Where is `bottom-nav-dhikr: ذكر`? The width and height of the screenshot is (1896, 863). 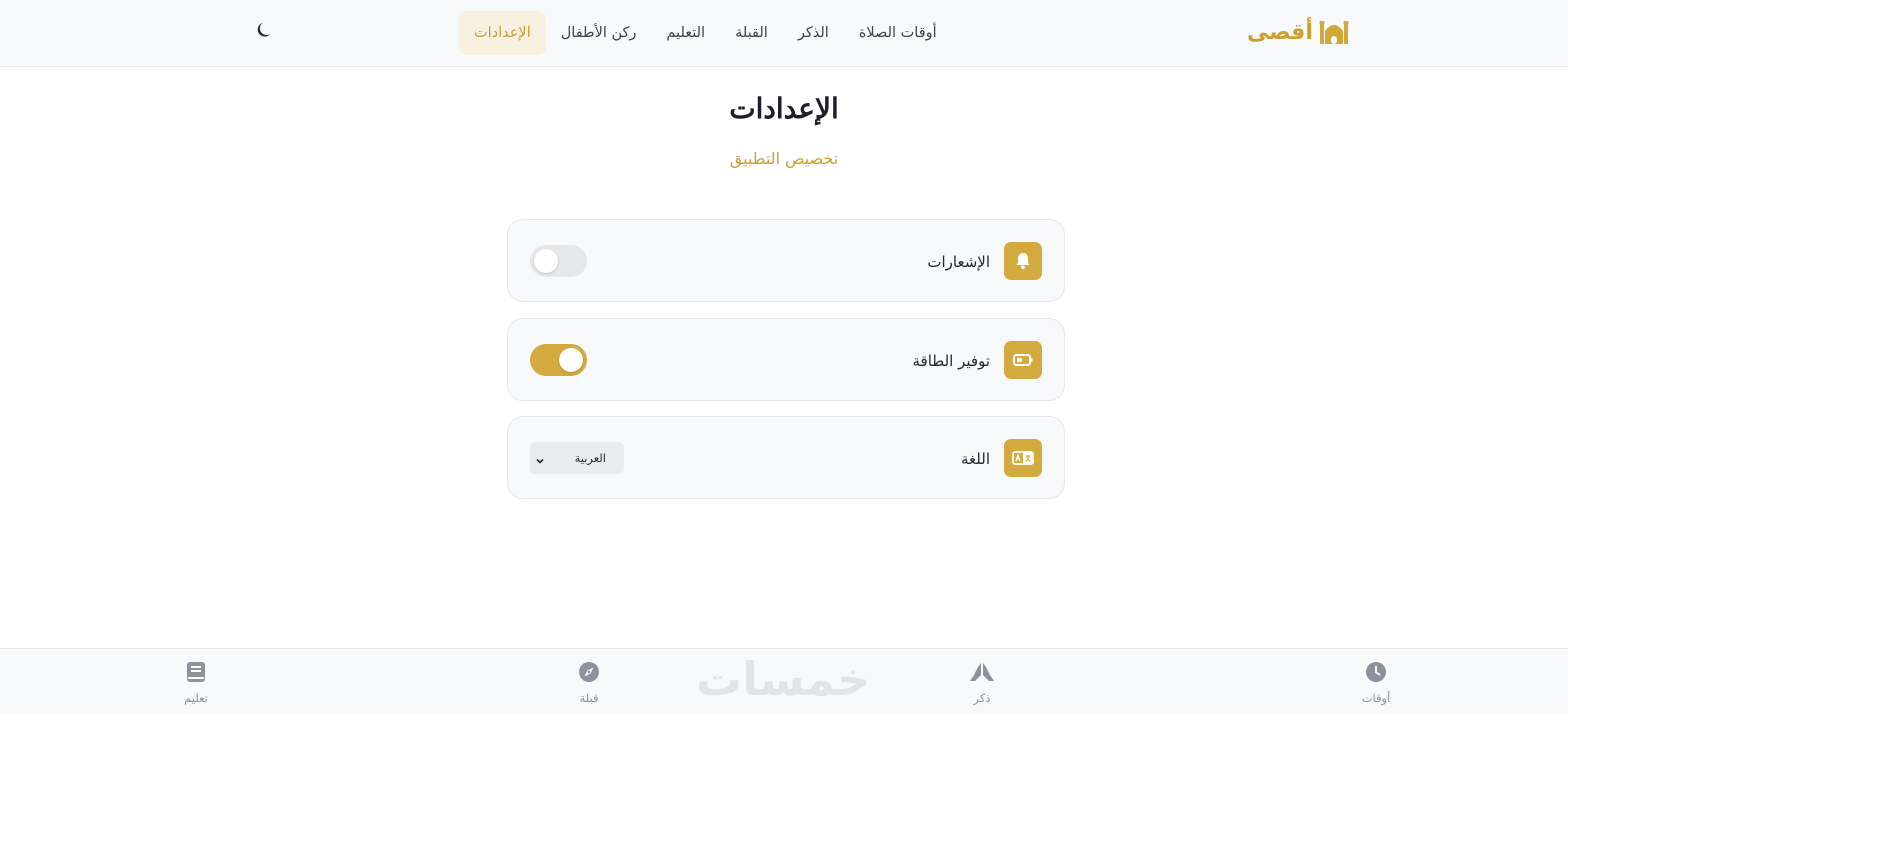 bottom-nav-dhikr: ذكر is located at coordinates (982, 684).